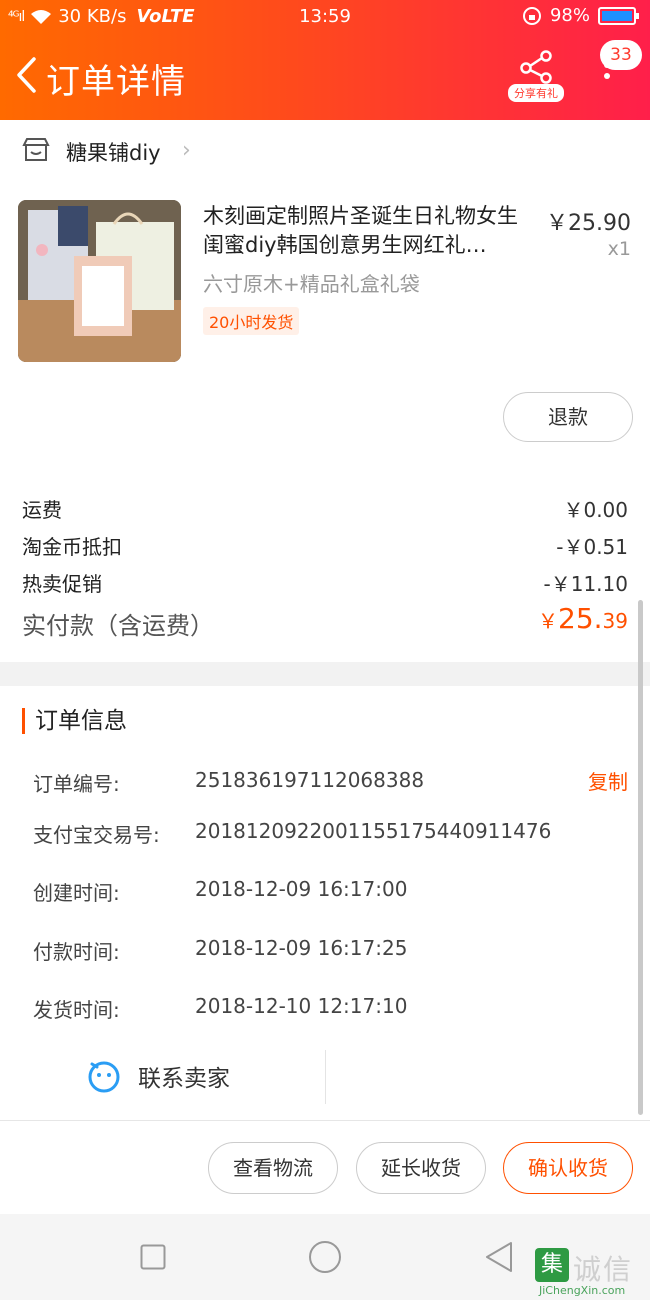  What do you see at coordinates (27, 75) in the screenshot?
I see `back-arrow-icon` at bounding box center [27, 75].